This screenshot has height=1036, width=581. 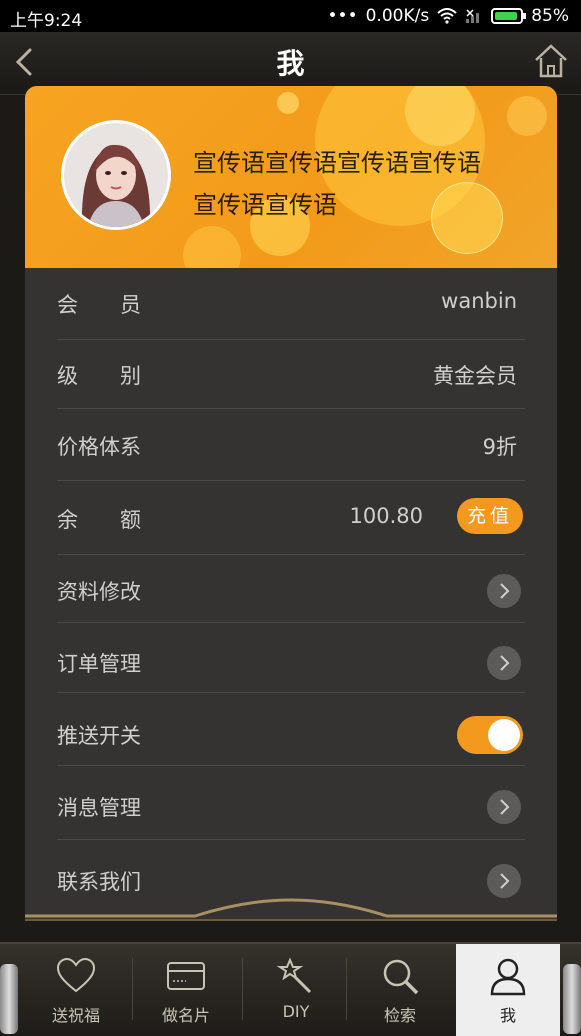 I want to click on status-right: ••• 0.00K/s 85%, so click(x=448, y=16).